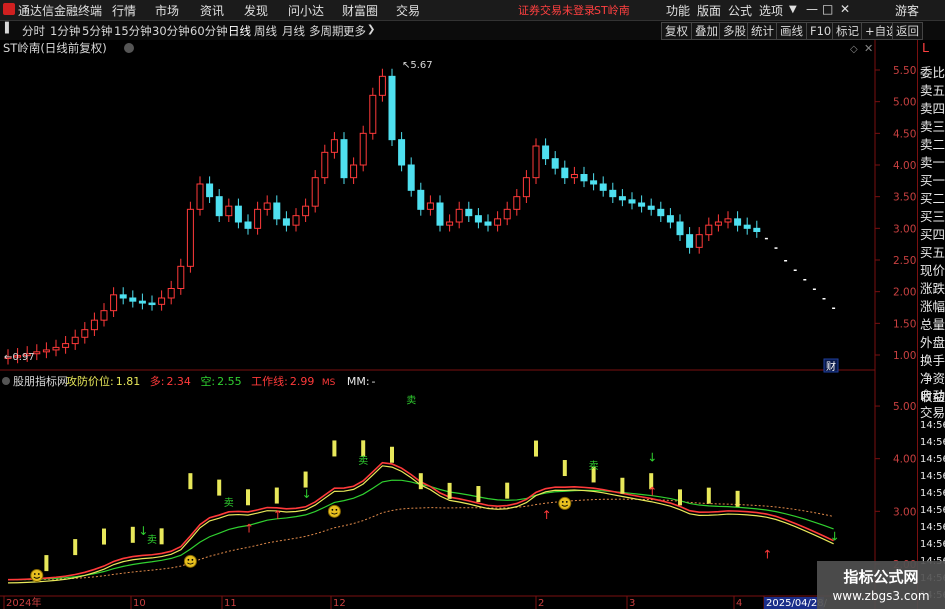  Describe the element at coordinates (932, 270) in the screenshot. I see `quote-label: 现价` at that location.